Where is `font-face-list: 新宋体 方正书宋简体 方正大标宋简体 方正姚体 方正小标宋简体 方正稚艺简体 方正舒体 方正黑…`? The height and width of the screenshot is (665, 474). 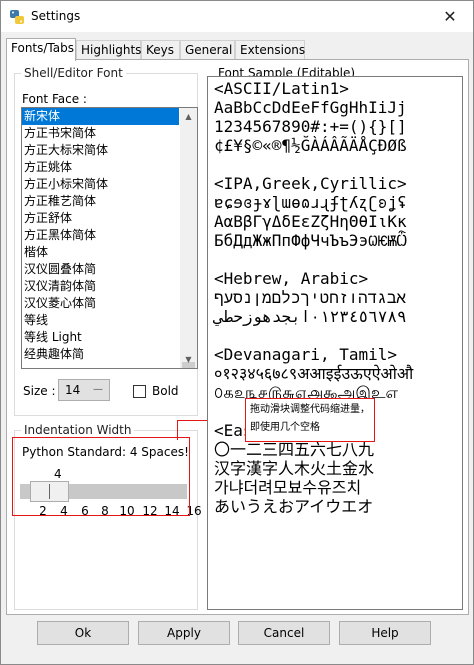
font-face-list: 新宋体 方正书宋简体 方正大标宋简体 方正姚体 方正小标宋简体 方正稚艺简体 方正舒体 方正黑… is located at coordinates (109, 238).